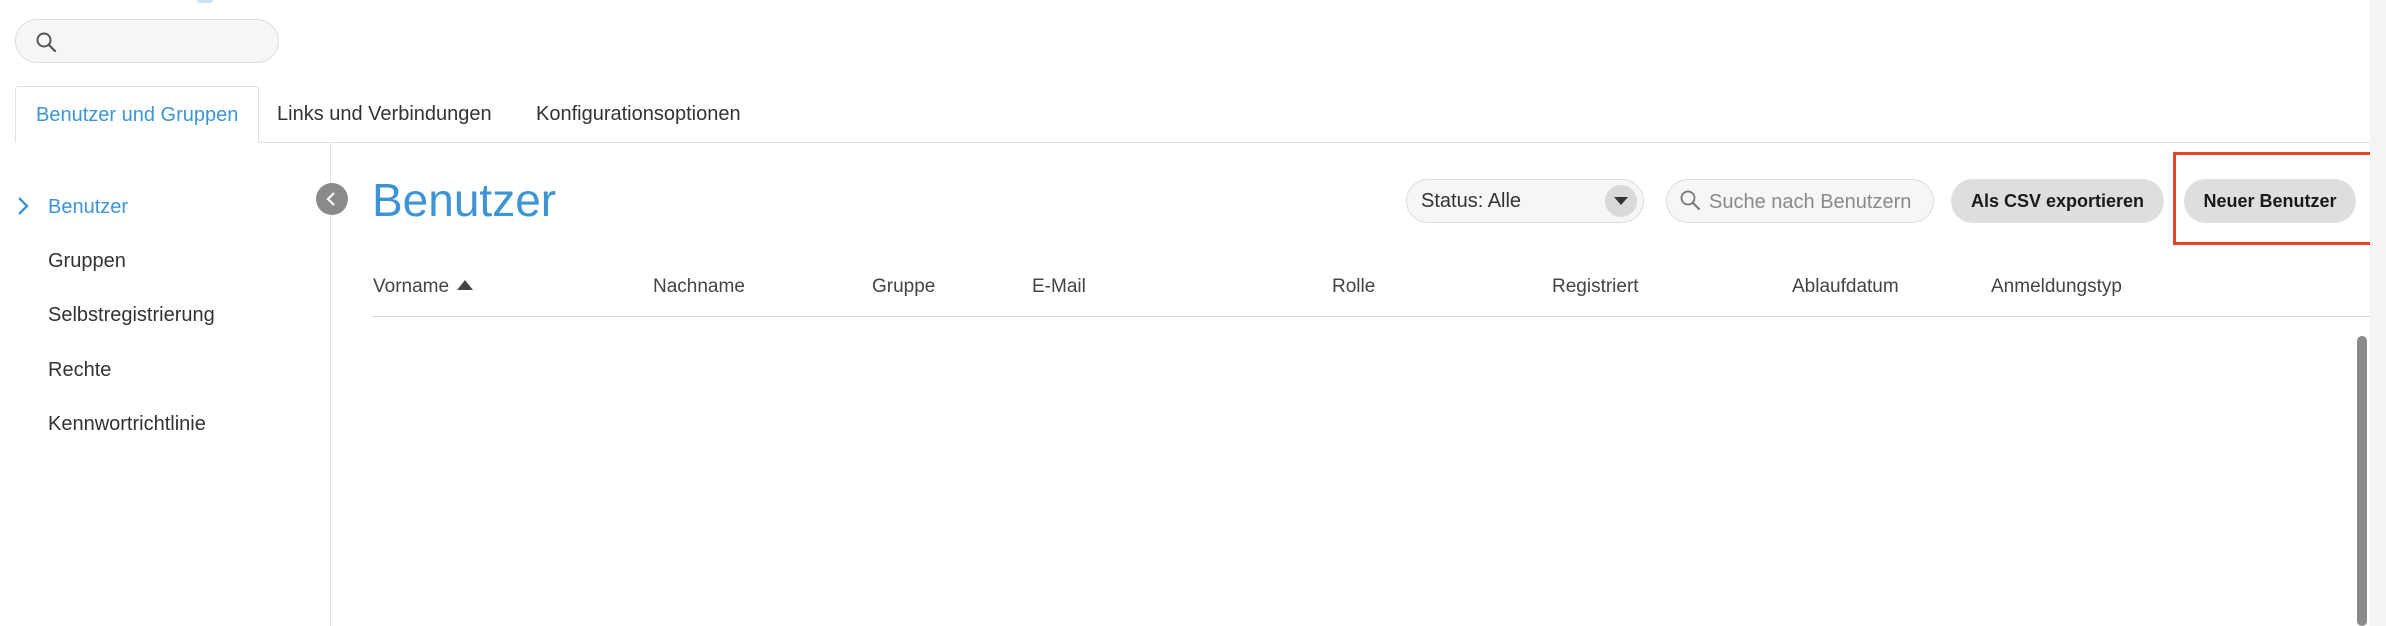 This screenshot has height=626, width=2386. Describe the element at coordinates (205, 1) in the screenshot. I see `top-edge-fragment` at that location.